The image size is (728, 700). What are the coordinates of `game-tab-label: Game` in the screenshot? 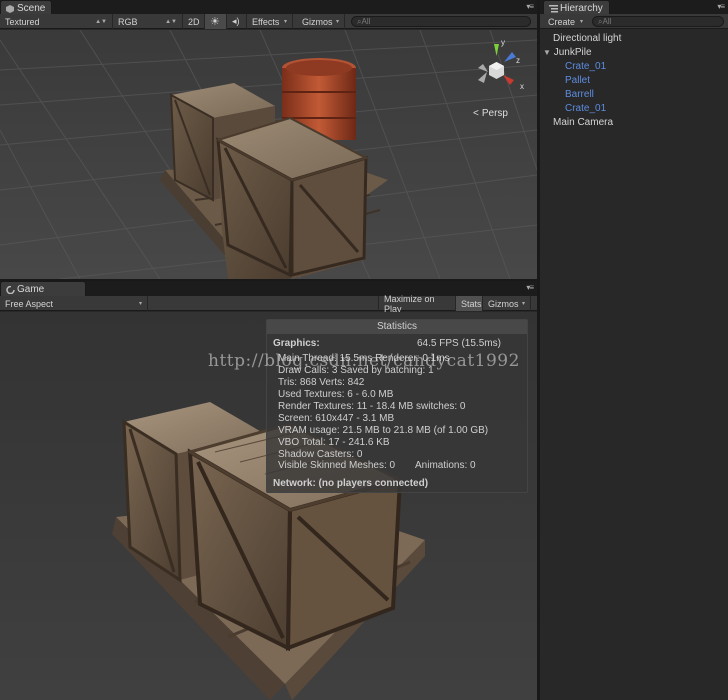 It's located at (31, 289).